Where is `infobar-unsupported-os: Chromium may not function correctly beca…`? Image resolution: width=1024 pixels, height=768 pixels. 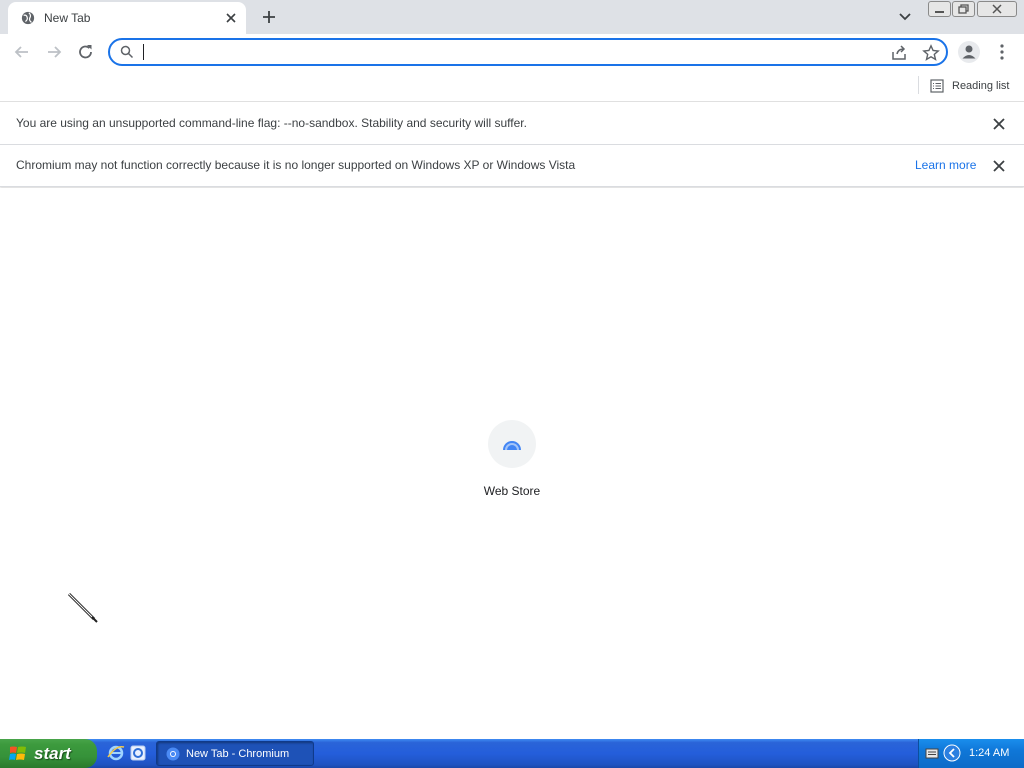 infobar-unsupported-os: Chromium may not function correctly beca… is located at coordinates (512, 166).